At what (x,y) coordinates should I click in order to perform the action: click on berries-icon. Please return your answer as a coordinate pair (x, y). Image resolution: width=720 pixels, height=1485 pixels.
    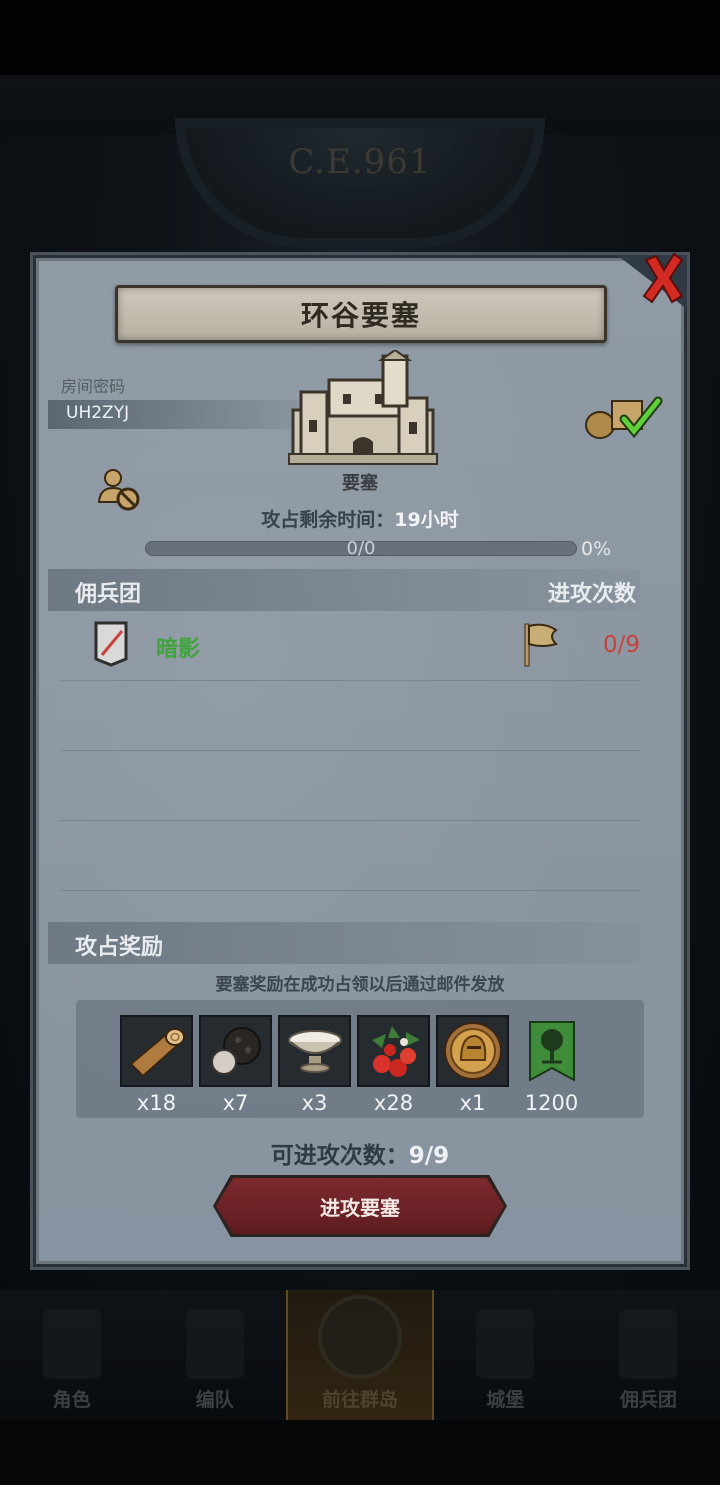
    Looking at the image, I should click on (395, 1051).